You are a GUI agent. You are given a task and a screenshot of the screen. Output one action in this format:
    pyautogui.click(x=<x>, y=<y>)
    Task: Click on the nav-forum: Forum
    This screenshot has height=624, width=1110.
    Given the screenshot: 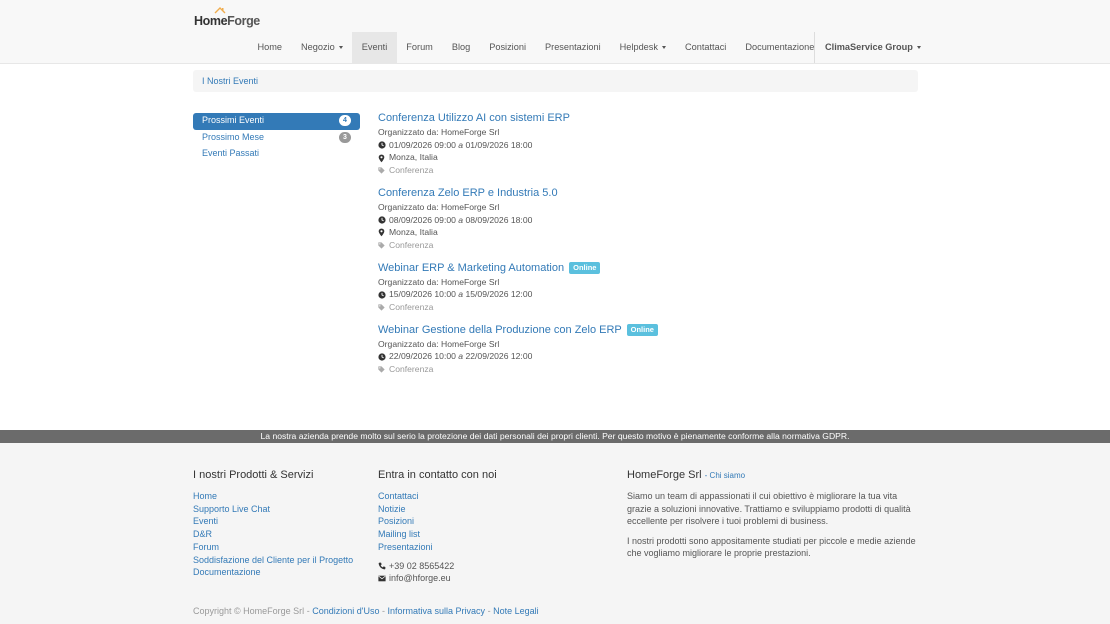 What is the action you would take?
    pyautogui.click(x=420, y=47)
    